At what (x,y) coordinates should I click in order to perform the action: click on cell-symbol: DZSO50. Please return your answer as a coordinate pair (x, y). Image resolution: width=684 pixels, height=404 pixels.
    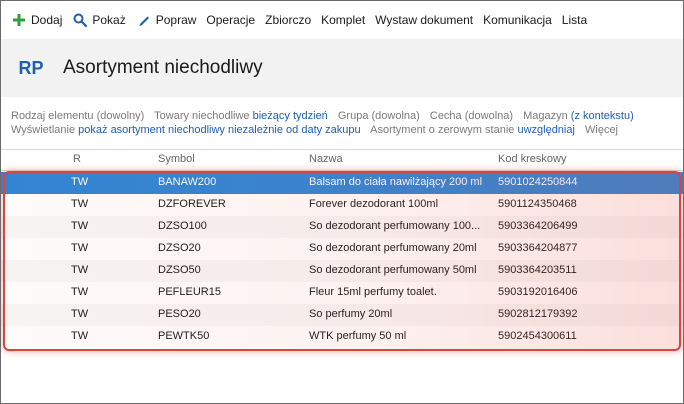
    Looking at the image, I should click on (179, 270).